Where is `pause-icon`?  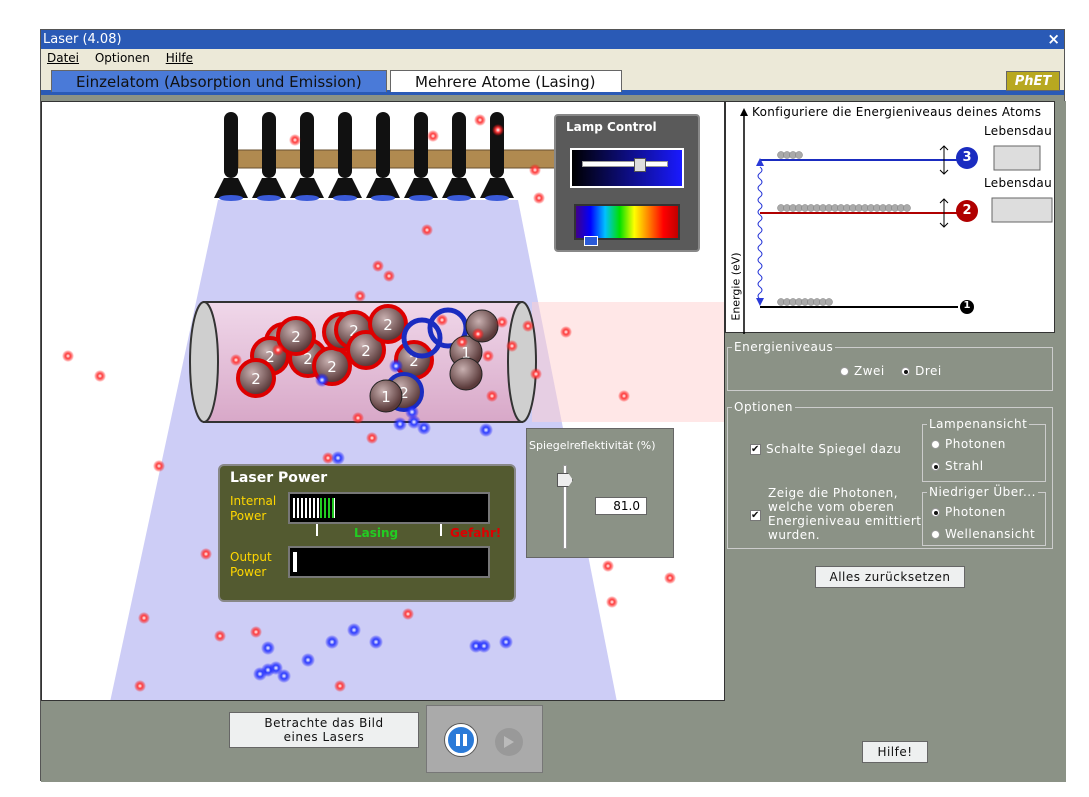
pause-icon is located at coordinates (458, 740).